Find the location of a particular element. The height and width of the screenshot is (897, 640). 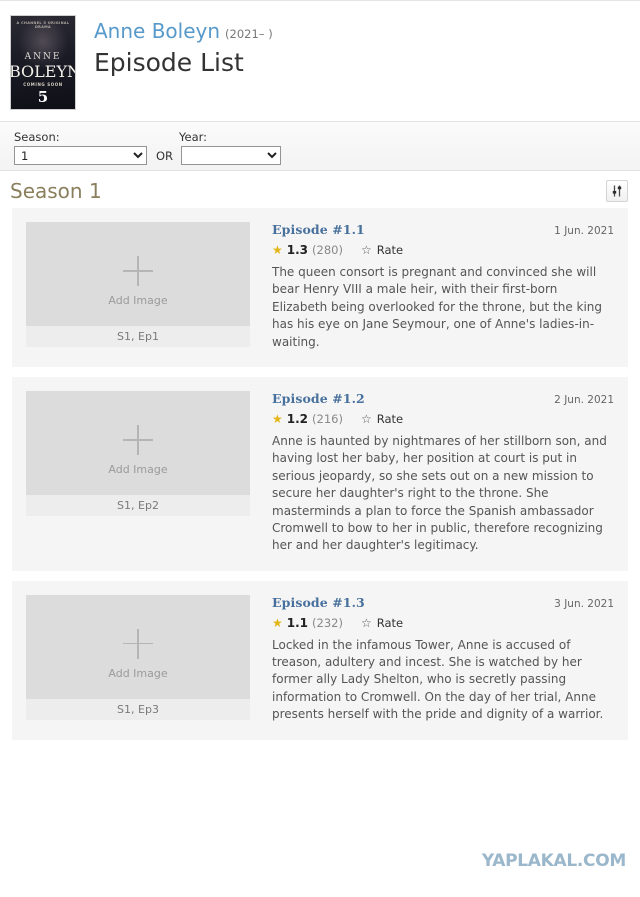

episode-image-column: Add Image S1, Ep1 is located at coordinates (138, 286).